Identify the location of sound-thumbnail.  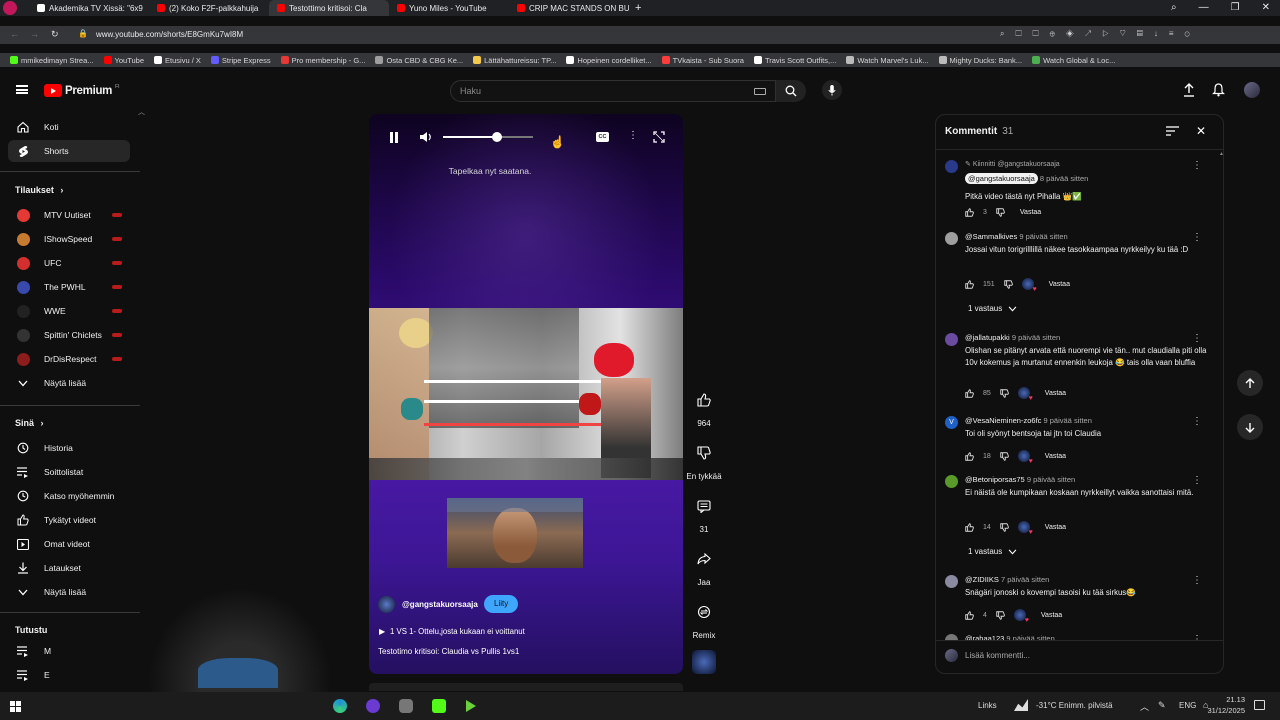
(704, 662).